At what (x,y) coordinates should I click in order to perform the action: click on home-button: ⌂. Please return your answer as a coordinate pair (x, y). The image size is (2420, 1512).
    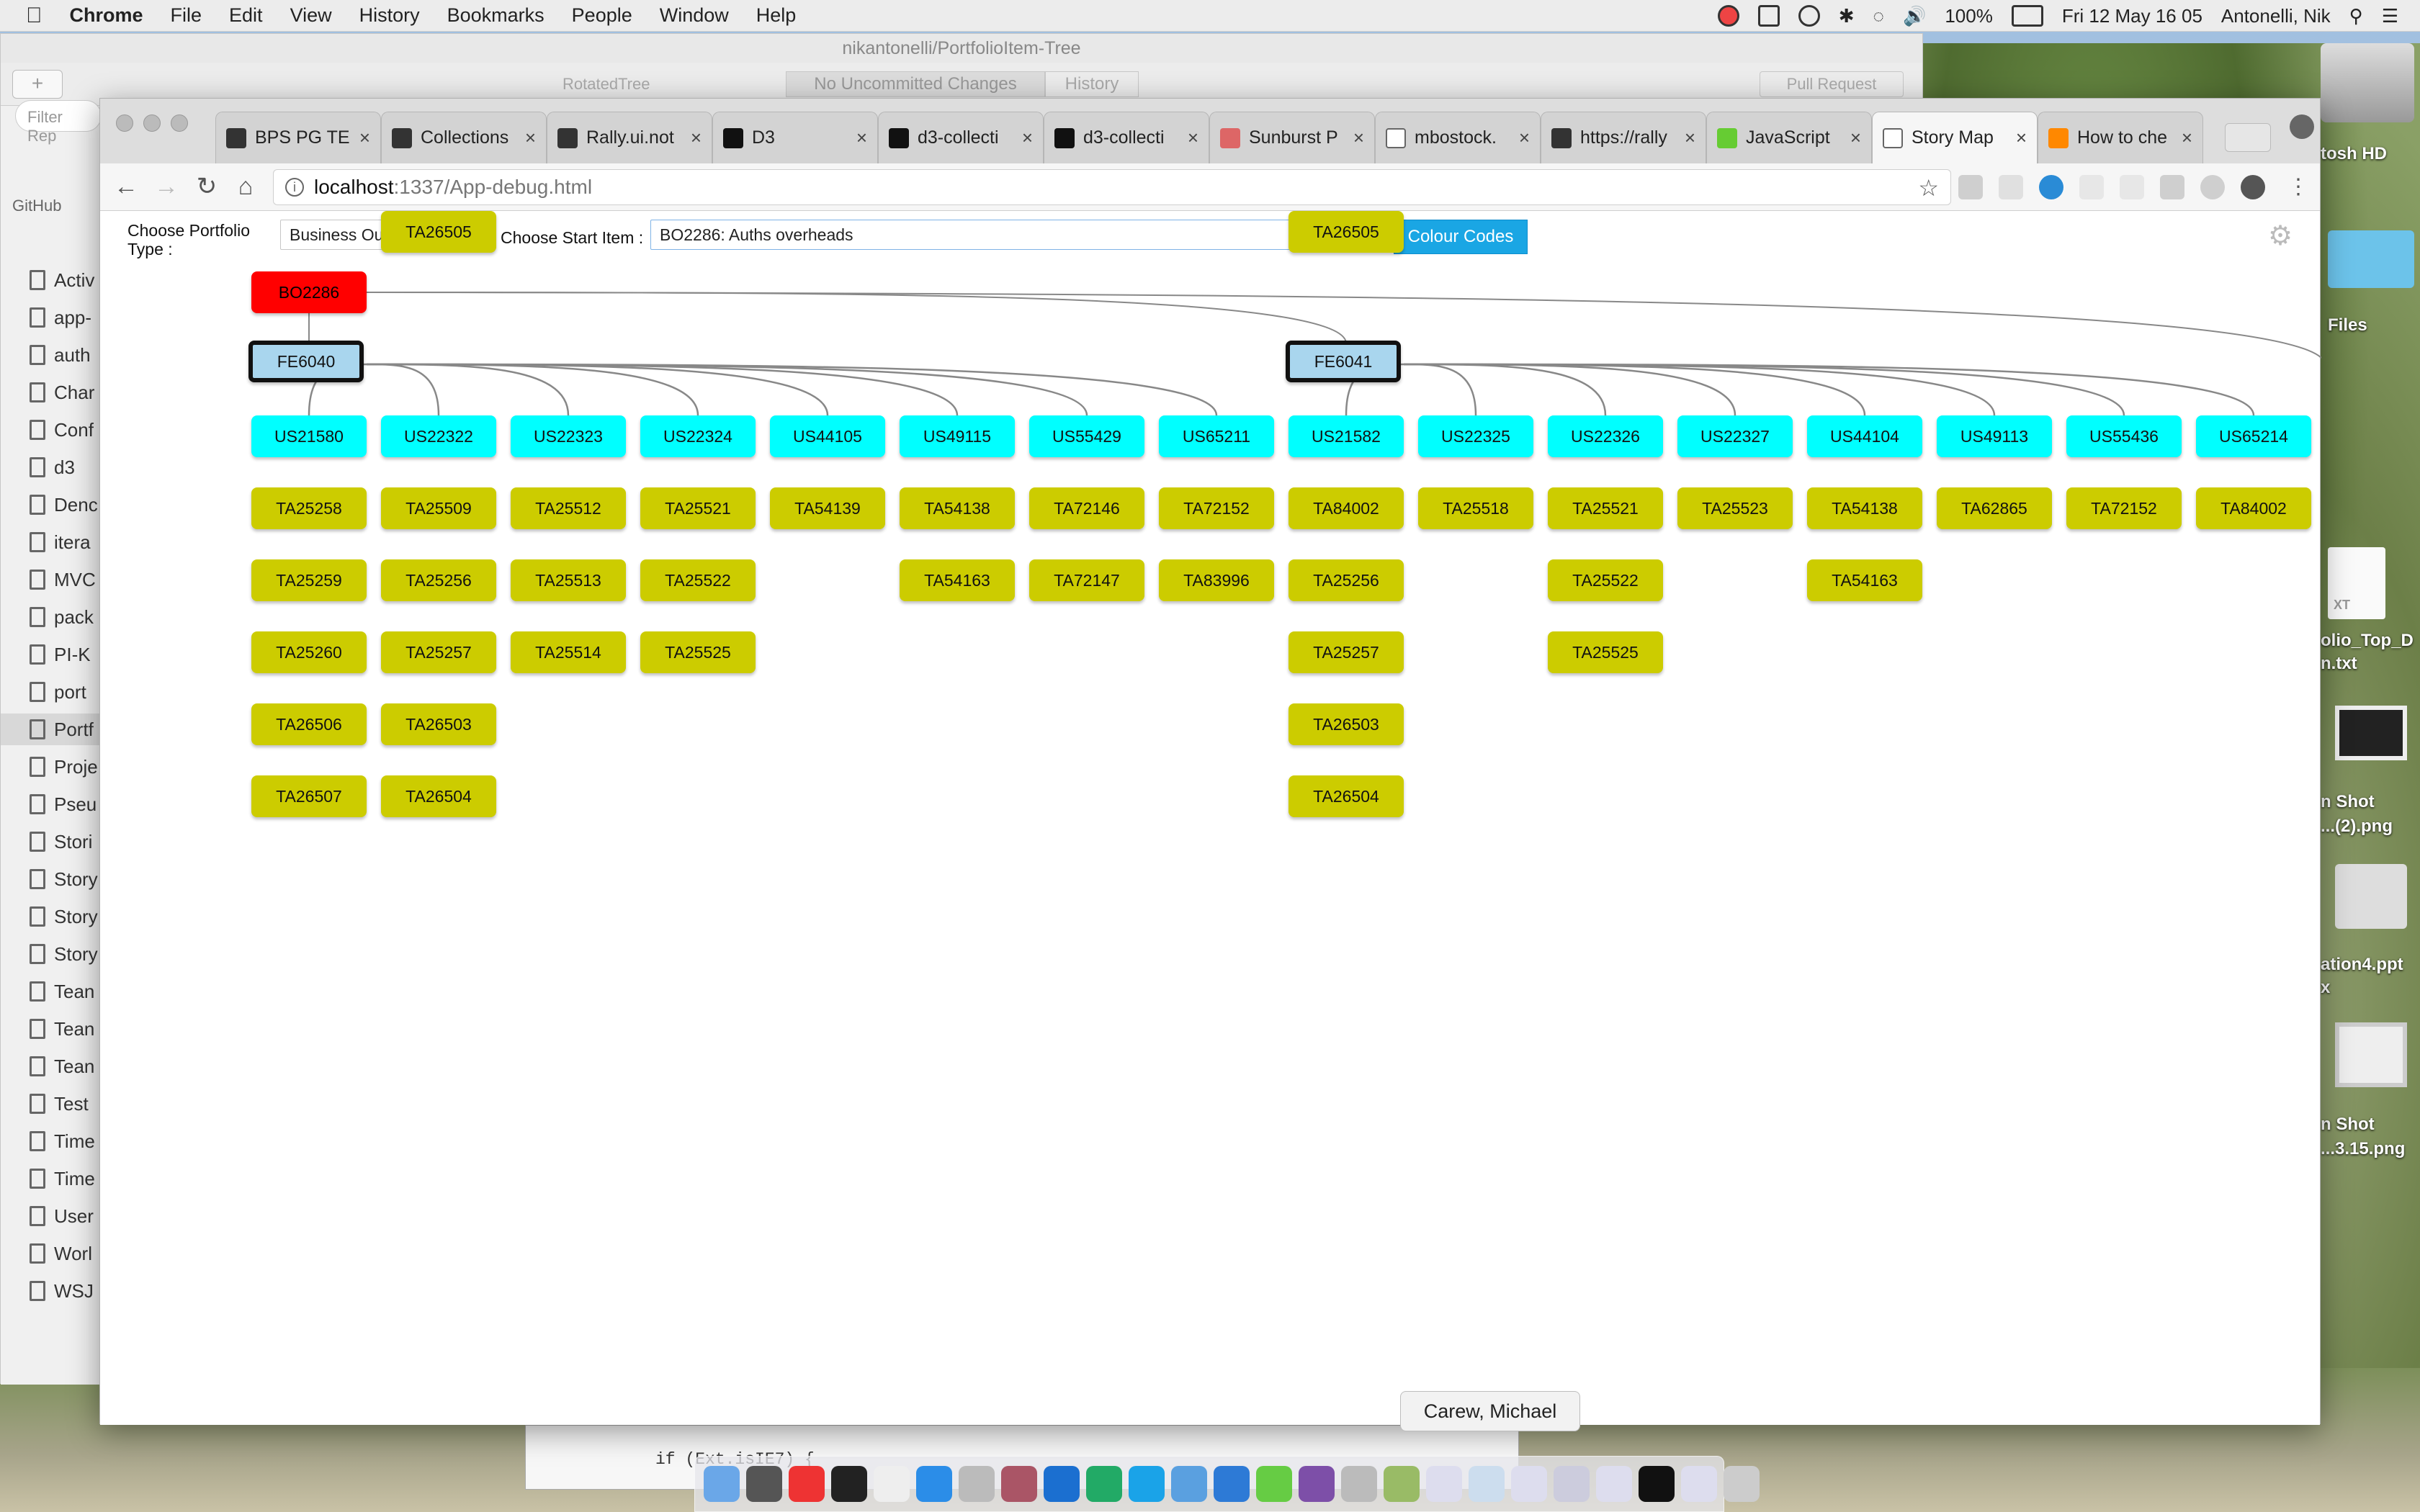
    Looking at the image, I should click on (245, 186).